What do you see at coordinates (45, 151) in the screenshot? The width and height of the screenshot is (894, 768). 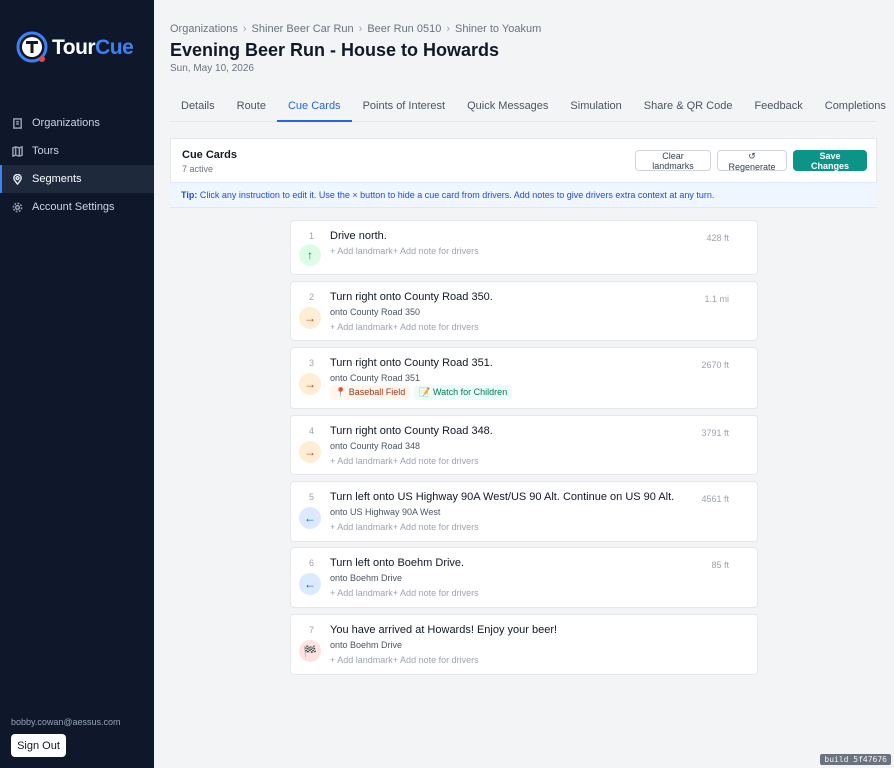 I see `sidebar-item-label: Tours` at bounding box center [45, 151].